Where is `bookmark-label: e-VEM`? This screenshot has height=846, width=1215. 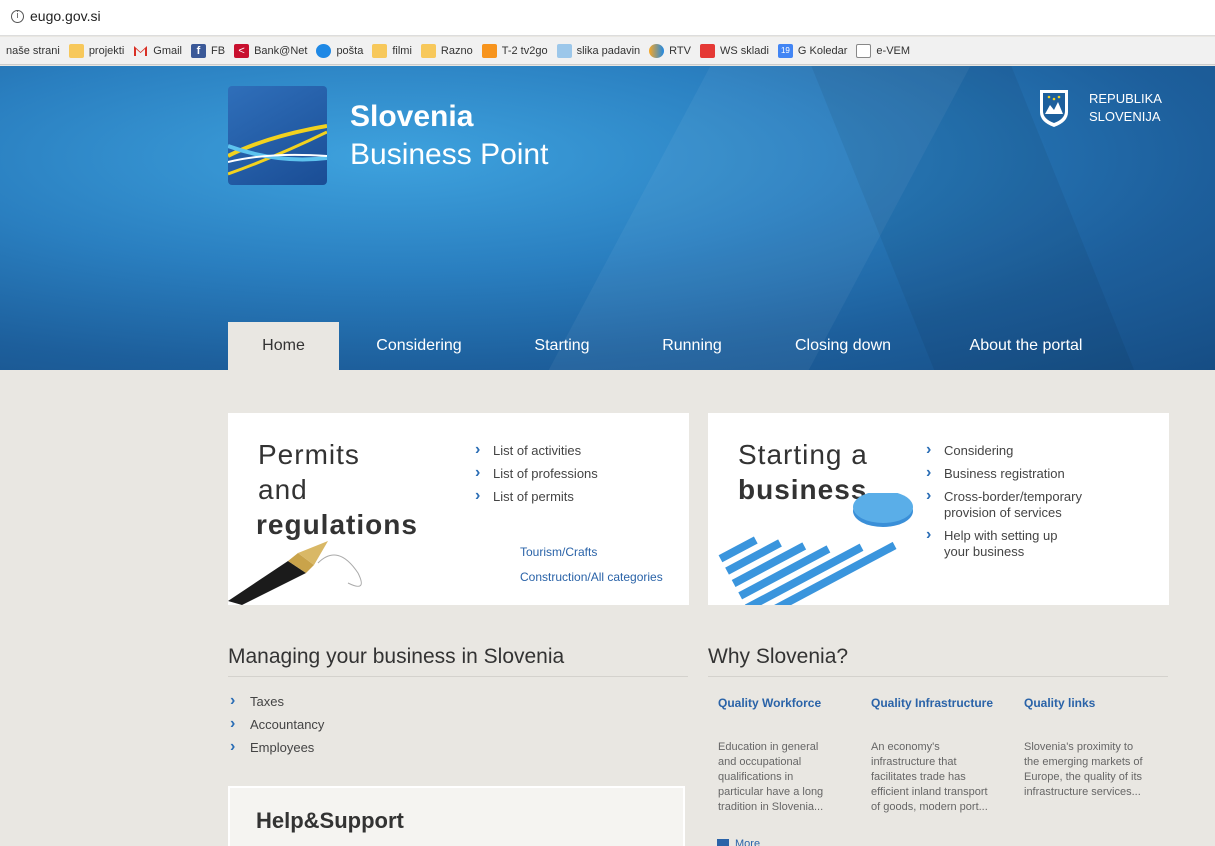
bookmark-label: e-VEM is located at coordinates (893, 50).